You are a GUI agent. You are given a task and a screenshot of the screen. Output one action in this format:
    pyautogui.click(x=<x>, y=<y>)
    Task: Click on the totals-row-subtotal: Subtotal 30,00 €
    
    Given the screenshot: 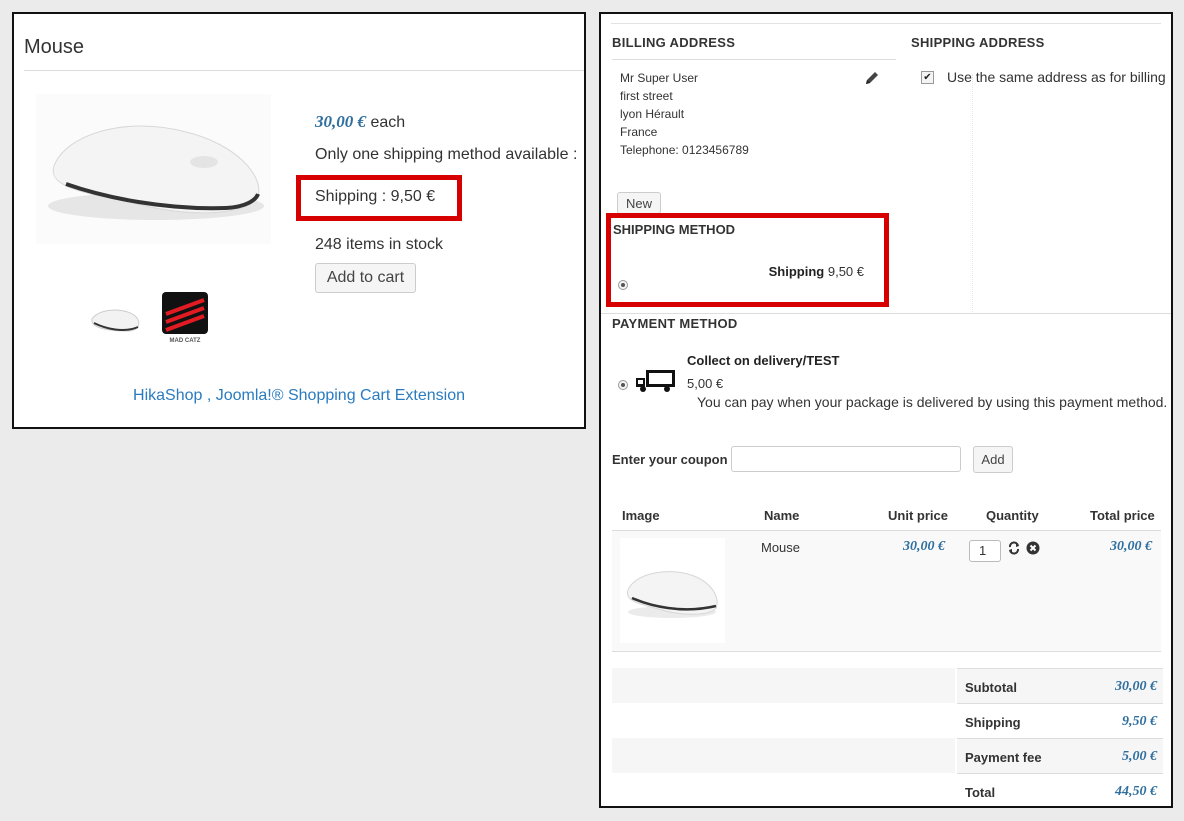 What is the action you would take?
    pyautogui.click(x=1060, y=686)
    